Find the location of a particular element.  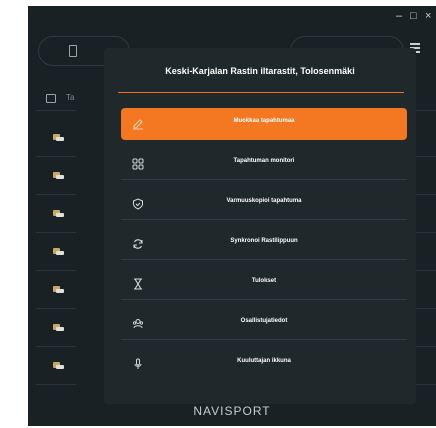

menu-item-results: Tulokset is located at coordinates (264, 284).